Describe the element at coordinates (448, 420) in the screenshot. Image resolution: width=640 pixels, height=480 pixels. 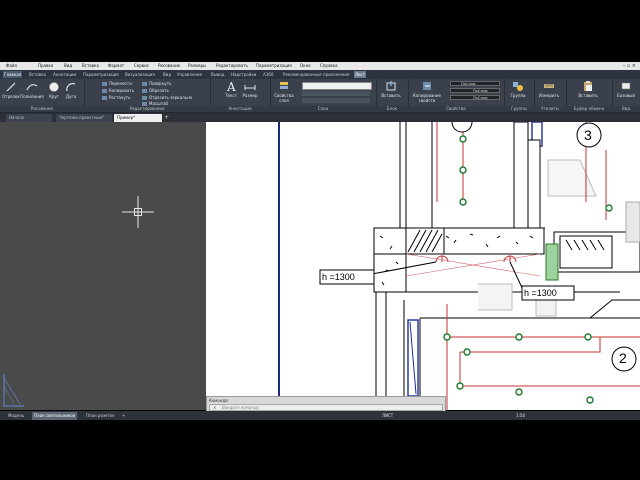
I see `status-toolbar` at that location.